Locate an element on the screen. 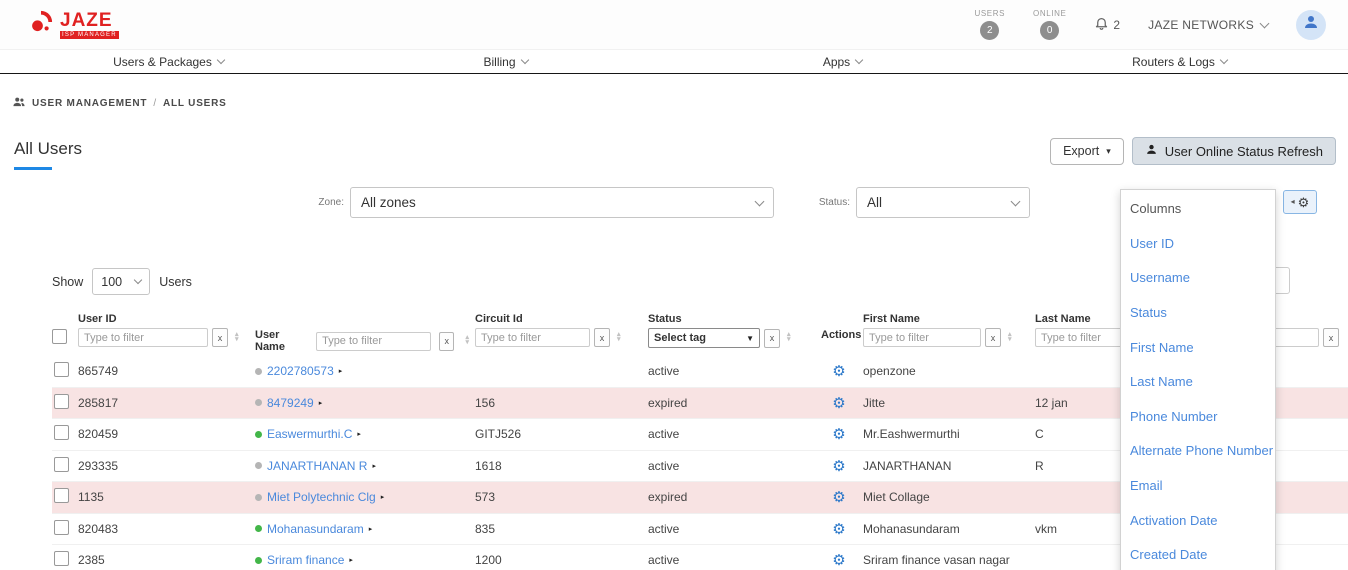 The width and height of the screenshot is (1348, 570). cell-first-name: Mohanasundaram is located at coordinates (911, 528).